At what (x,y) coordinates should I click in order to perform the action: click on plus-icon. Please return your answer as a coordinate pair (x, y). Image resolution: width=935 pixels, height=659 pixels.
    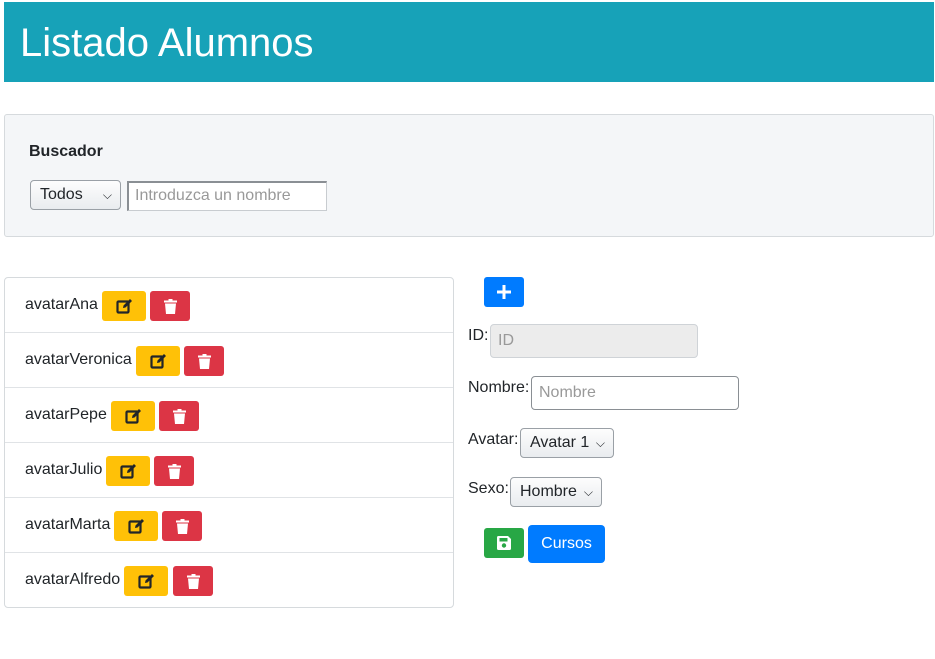
    Looking at the image, I should click on (504, 292).